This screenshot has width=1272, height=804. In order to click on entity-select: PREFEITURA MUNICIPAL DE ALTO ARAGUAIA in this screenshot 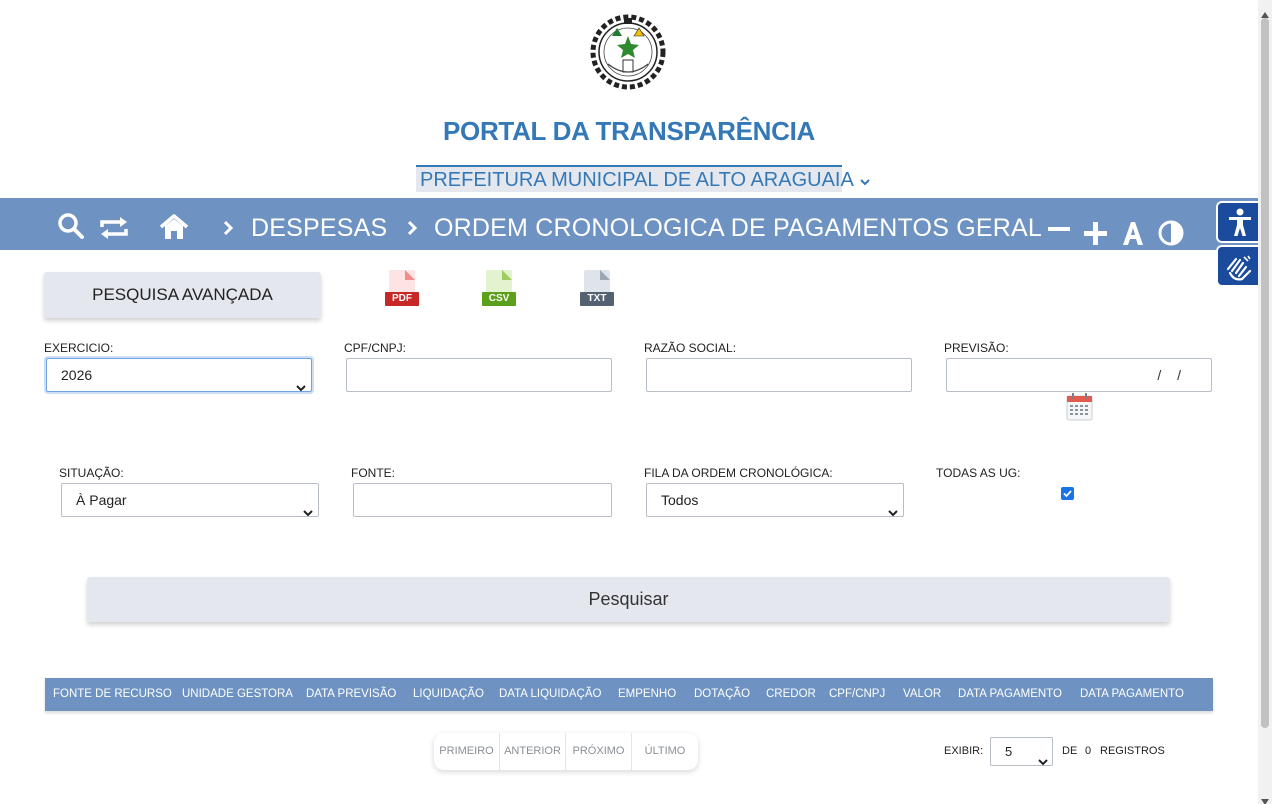, I will do `click(643, 178)`.